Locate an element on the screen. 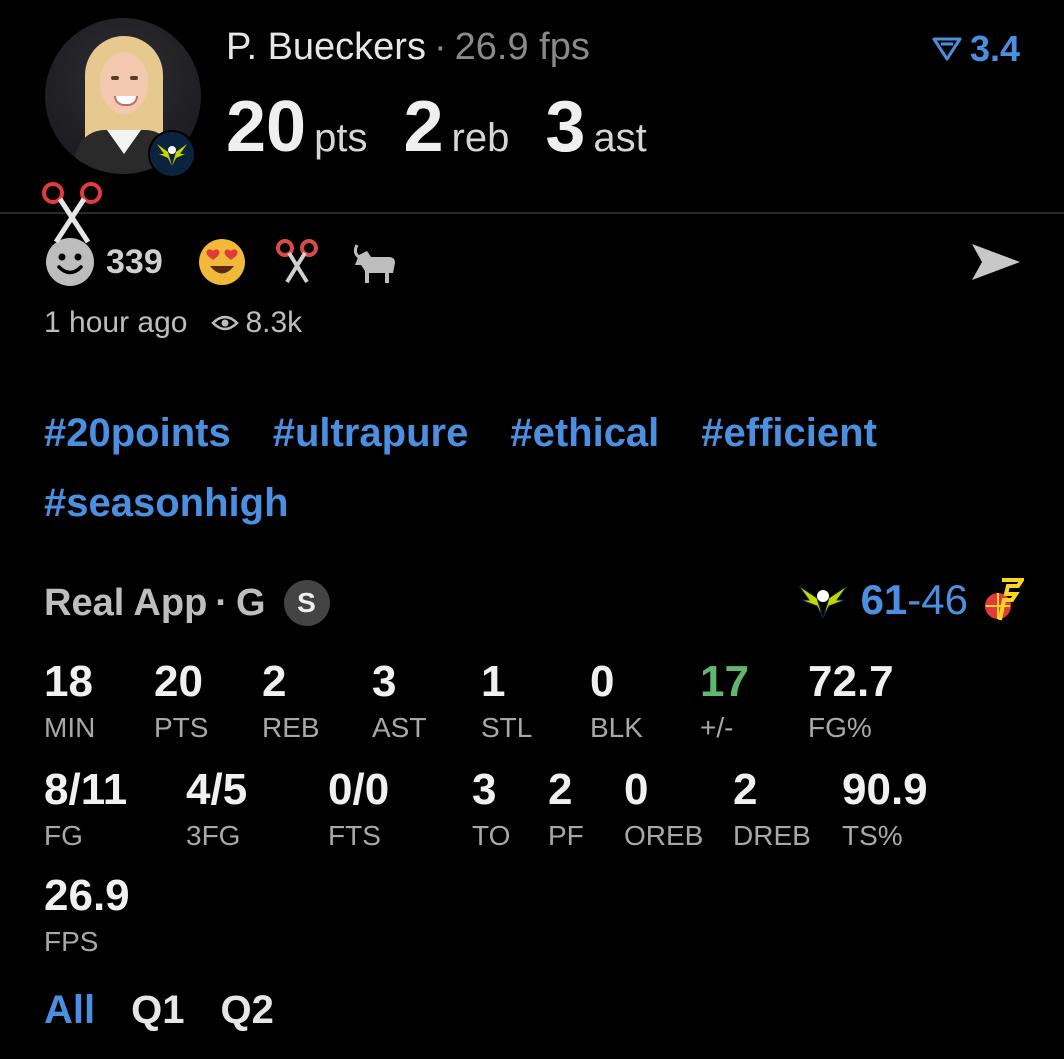 The image size is (1064, 1059). team-wings-logo-icon is located at coordinates (172, 154).